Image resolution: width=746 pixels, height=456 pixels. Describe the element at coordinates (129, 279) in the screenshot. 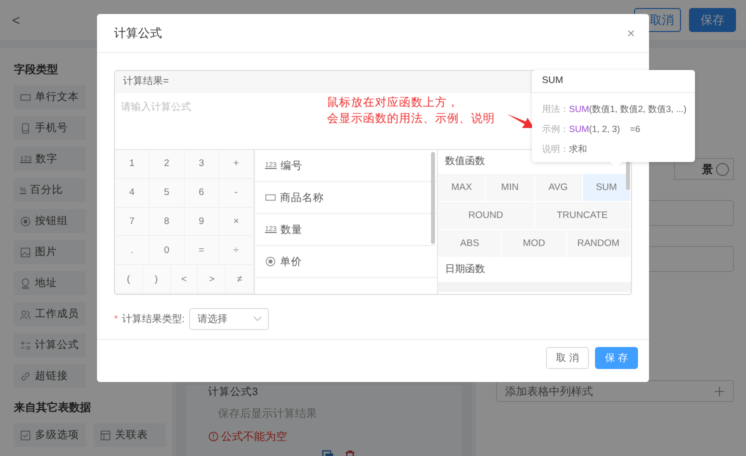

I see `keypad-key: (` at that location.